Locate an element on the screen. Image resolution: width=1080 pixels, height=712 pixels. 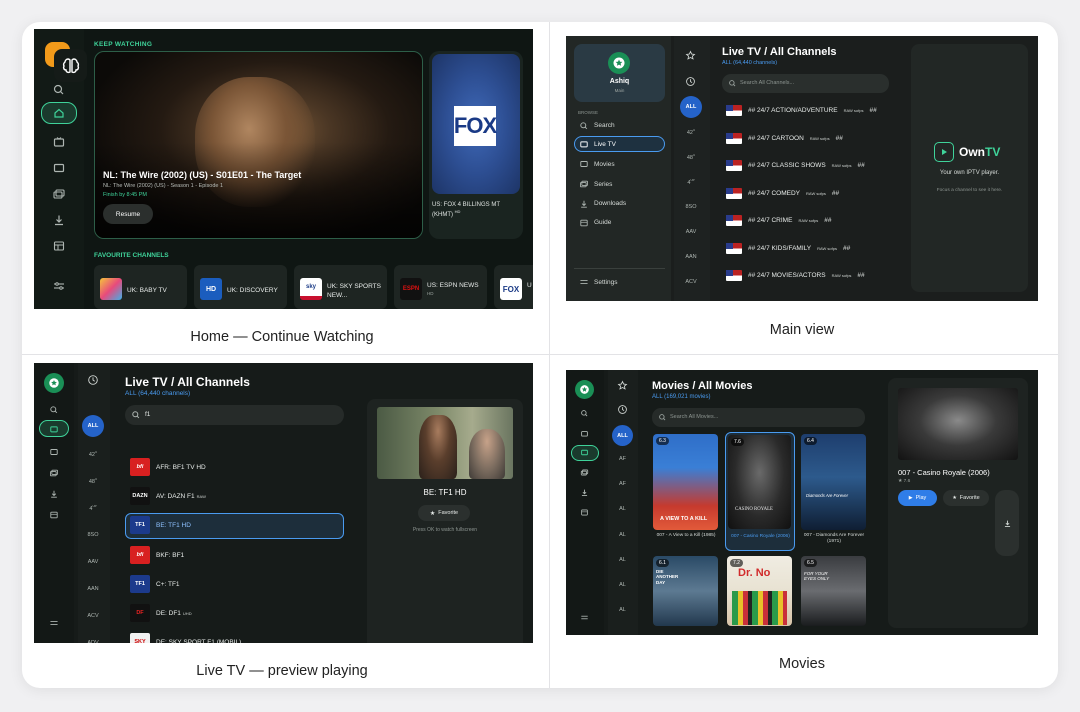
channel-row: C+: TF1 is located at coordinates (169, 584).